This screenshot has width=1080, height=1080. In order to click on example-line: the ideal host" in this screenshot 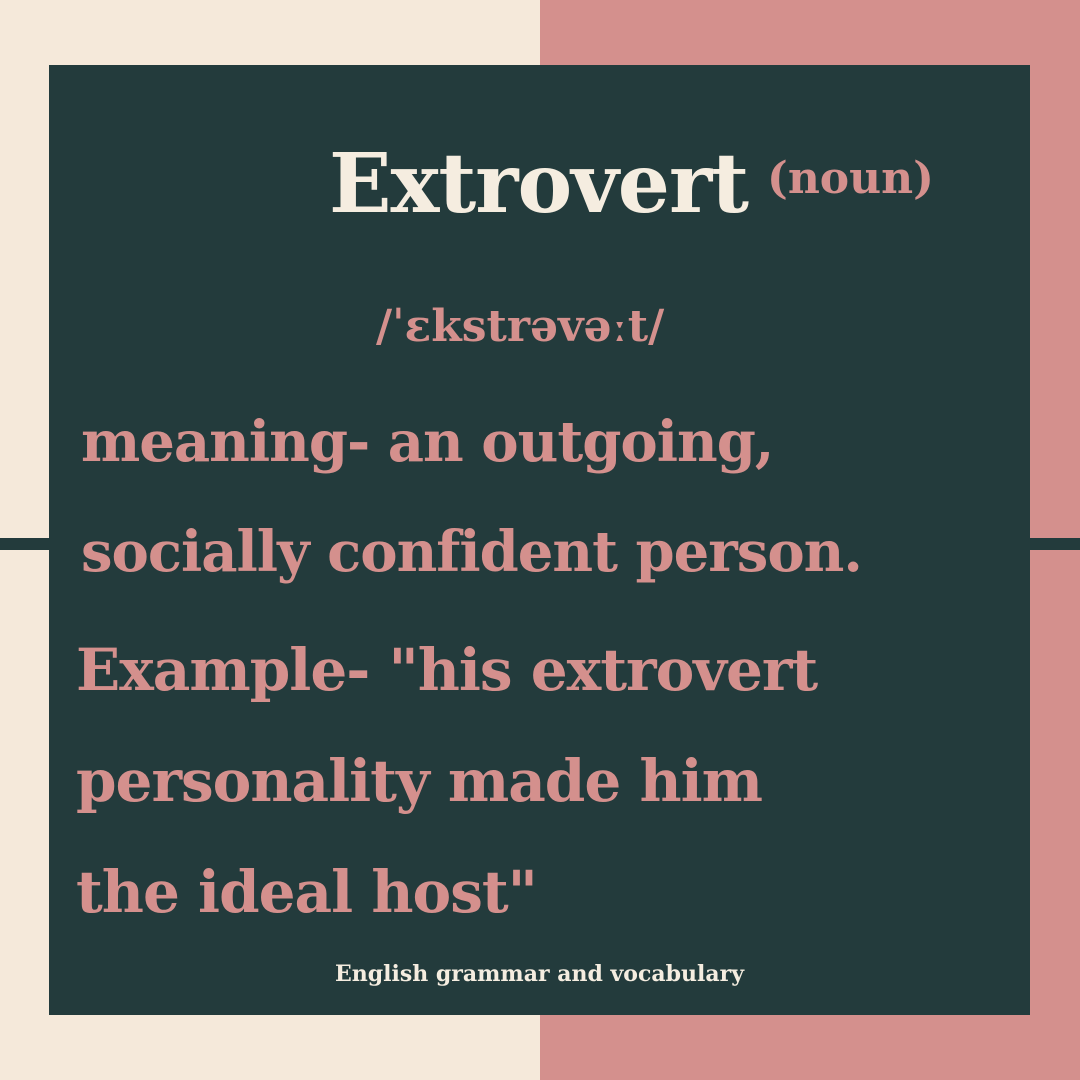, I will do `click(307, 892)`.